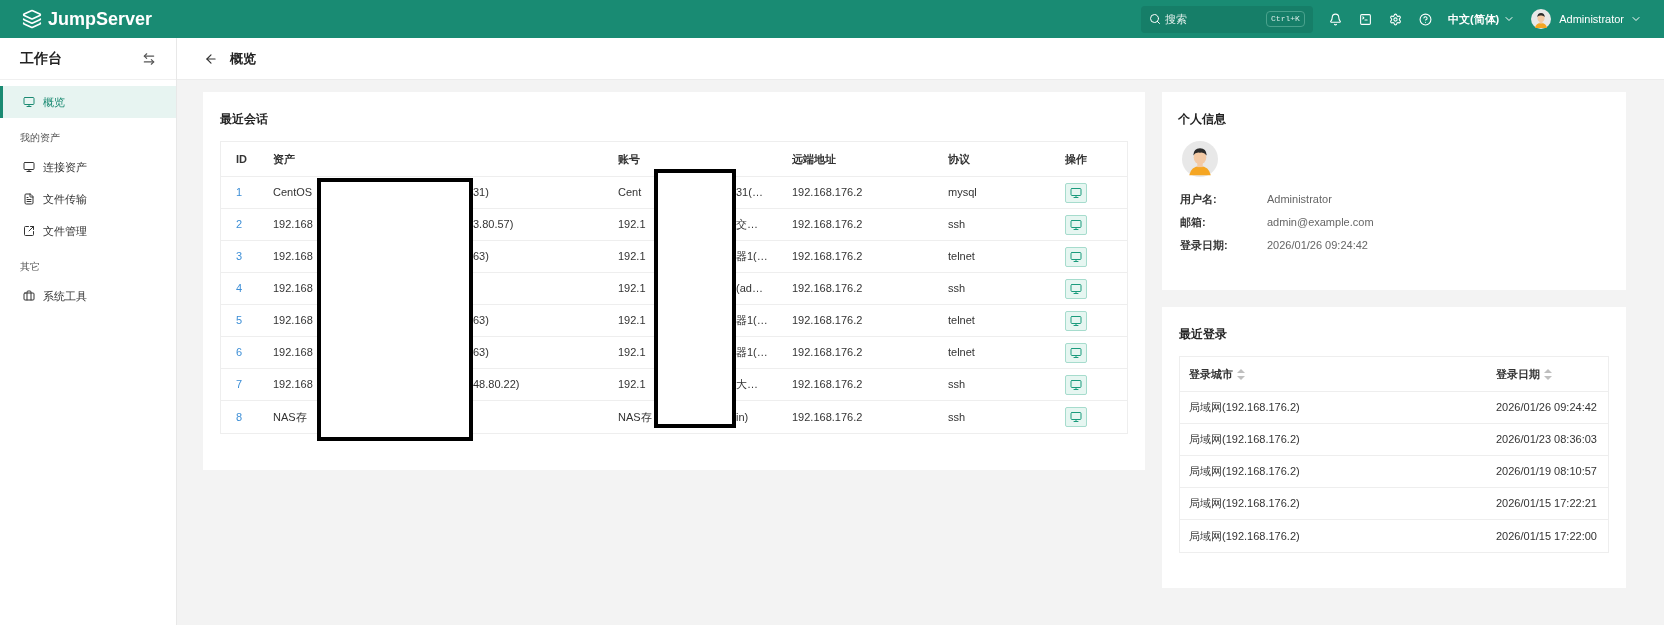 This screenshot has height=625, width=1664. I want to click on switch-icon, so click(149, 58).